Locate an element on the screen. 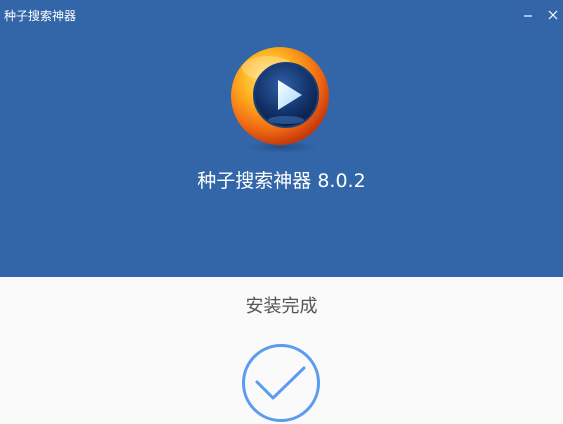  play-orb-logo-icon is located at coordinates (280, 100).